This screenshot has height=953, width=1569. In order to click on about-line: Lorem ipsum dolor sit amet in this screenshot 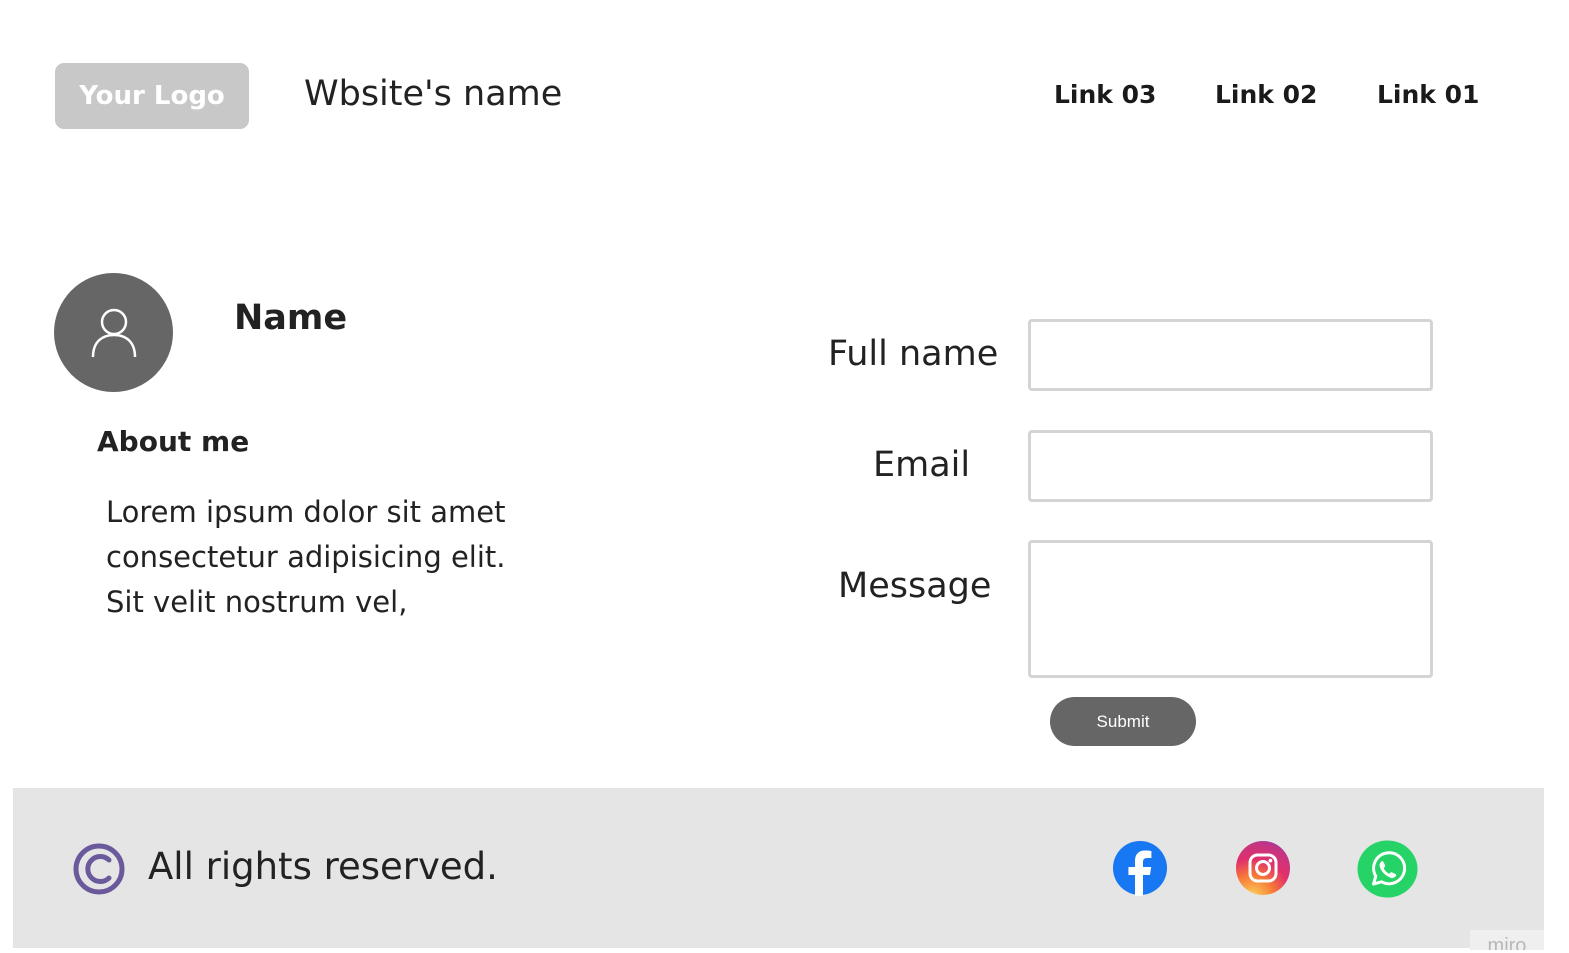, I will do `click(306, 512)`.